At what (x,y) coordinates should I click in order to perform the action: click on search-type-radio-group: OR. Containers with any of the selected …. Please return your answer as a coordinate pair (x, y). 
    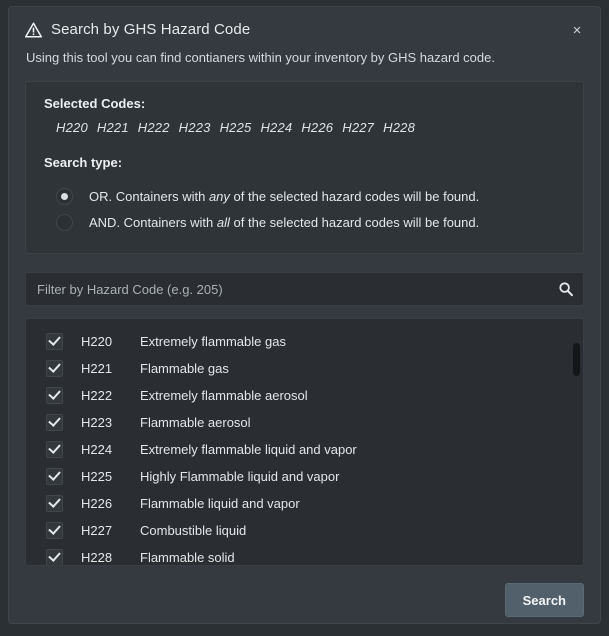
    Looking at the image, I should click on (310, 209).